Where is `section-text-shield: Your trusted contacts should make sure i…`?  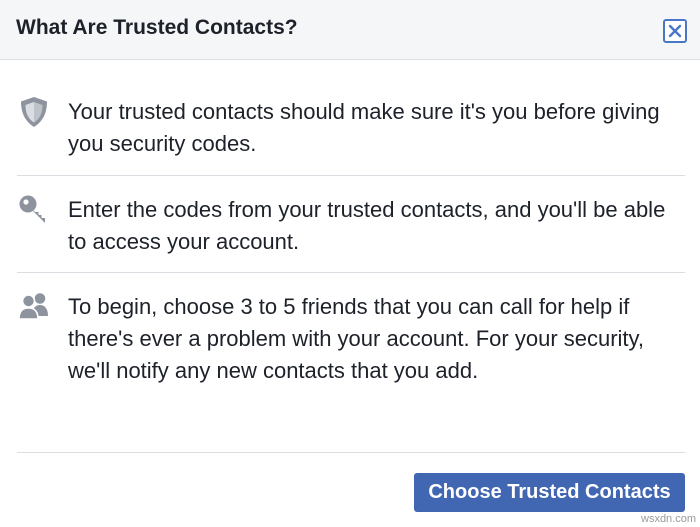
section-text-shield: Your trusted contacts should make sure i… is located at coordinates (364, 127).